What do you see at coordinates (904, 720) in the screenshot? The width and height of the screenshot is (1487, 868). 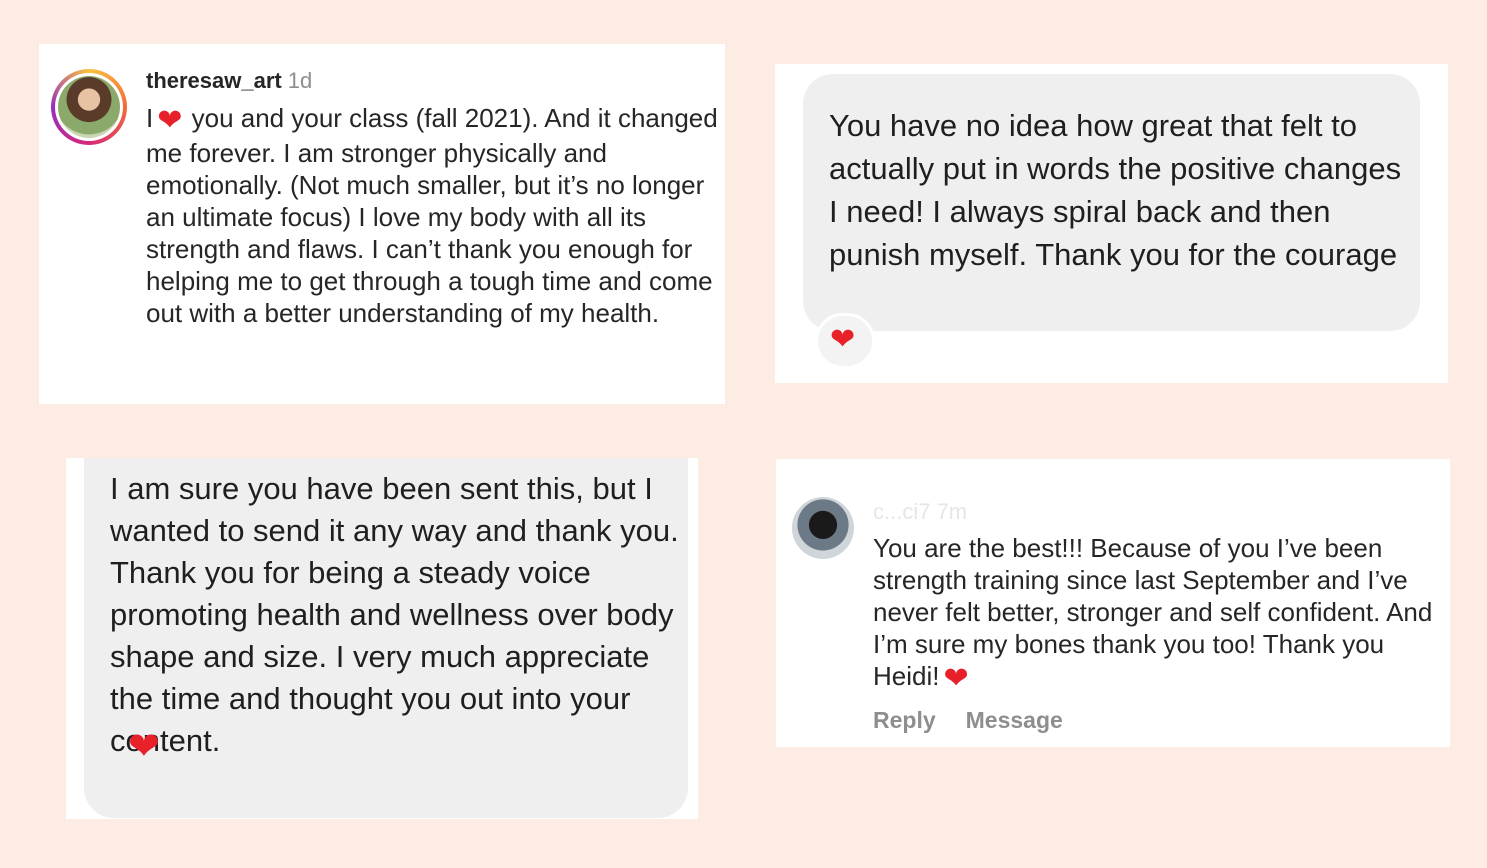 I see `reply-button: Reply` at bounding box center [904, 720].